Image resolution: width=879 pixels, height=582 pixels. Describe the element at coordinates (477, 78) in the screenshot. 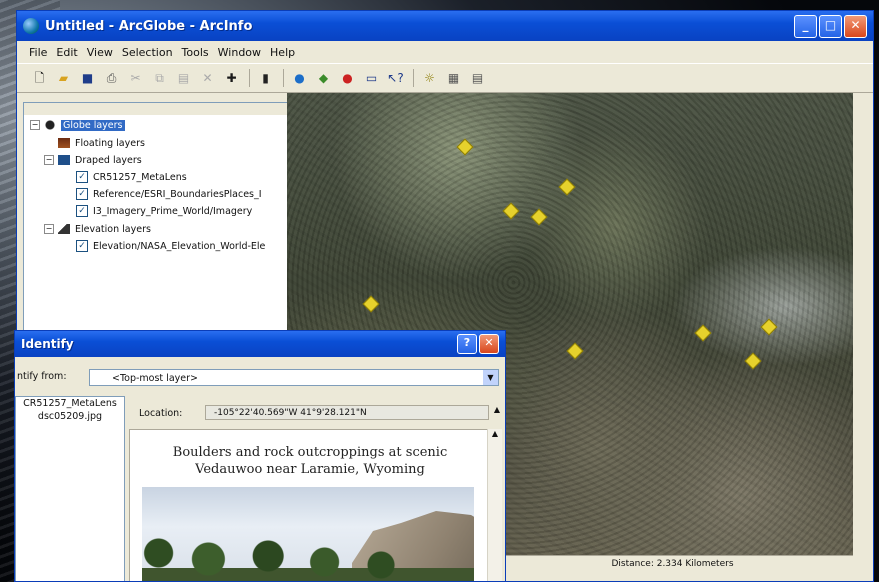

I see `grid-icon: ▤` at that location.